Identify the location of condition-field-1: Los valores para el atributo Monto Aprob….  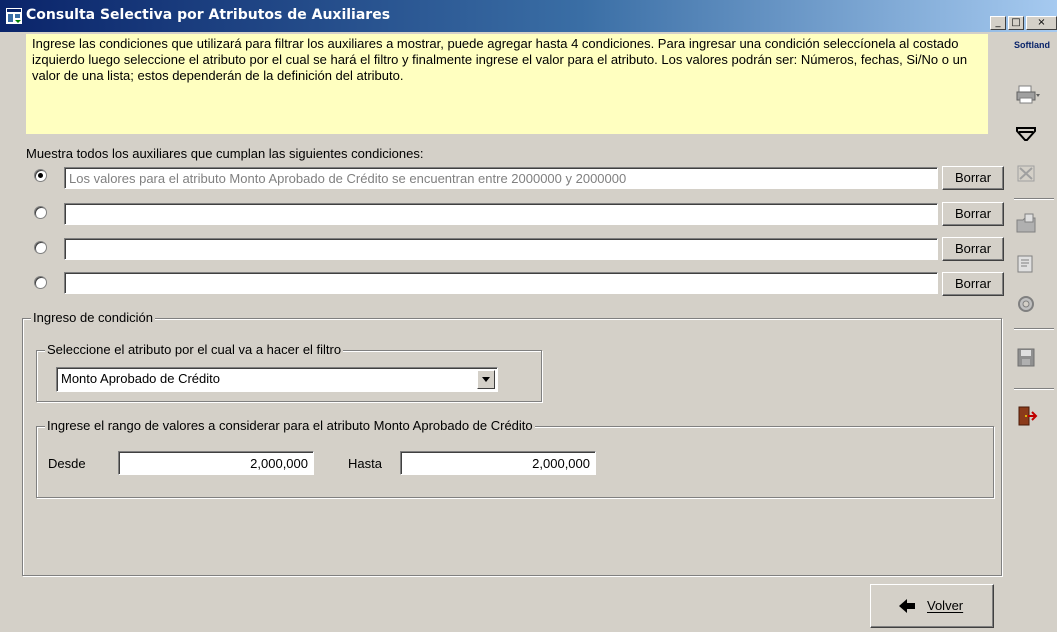
(501, 178).